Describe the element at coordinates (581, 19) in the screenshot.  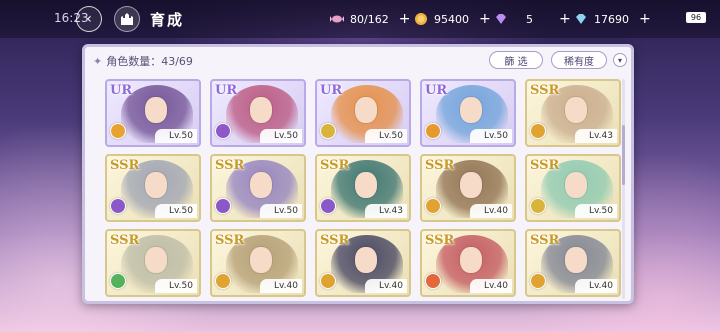
I see `diamond-icon` at that location.